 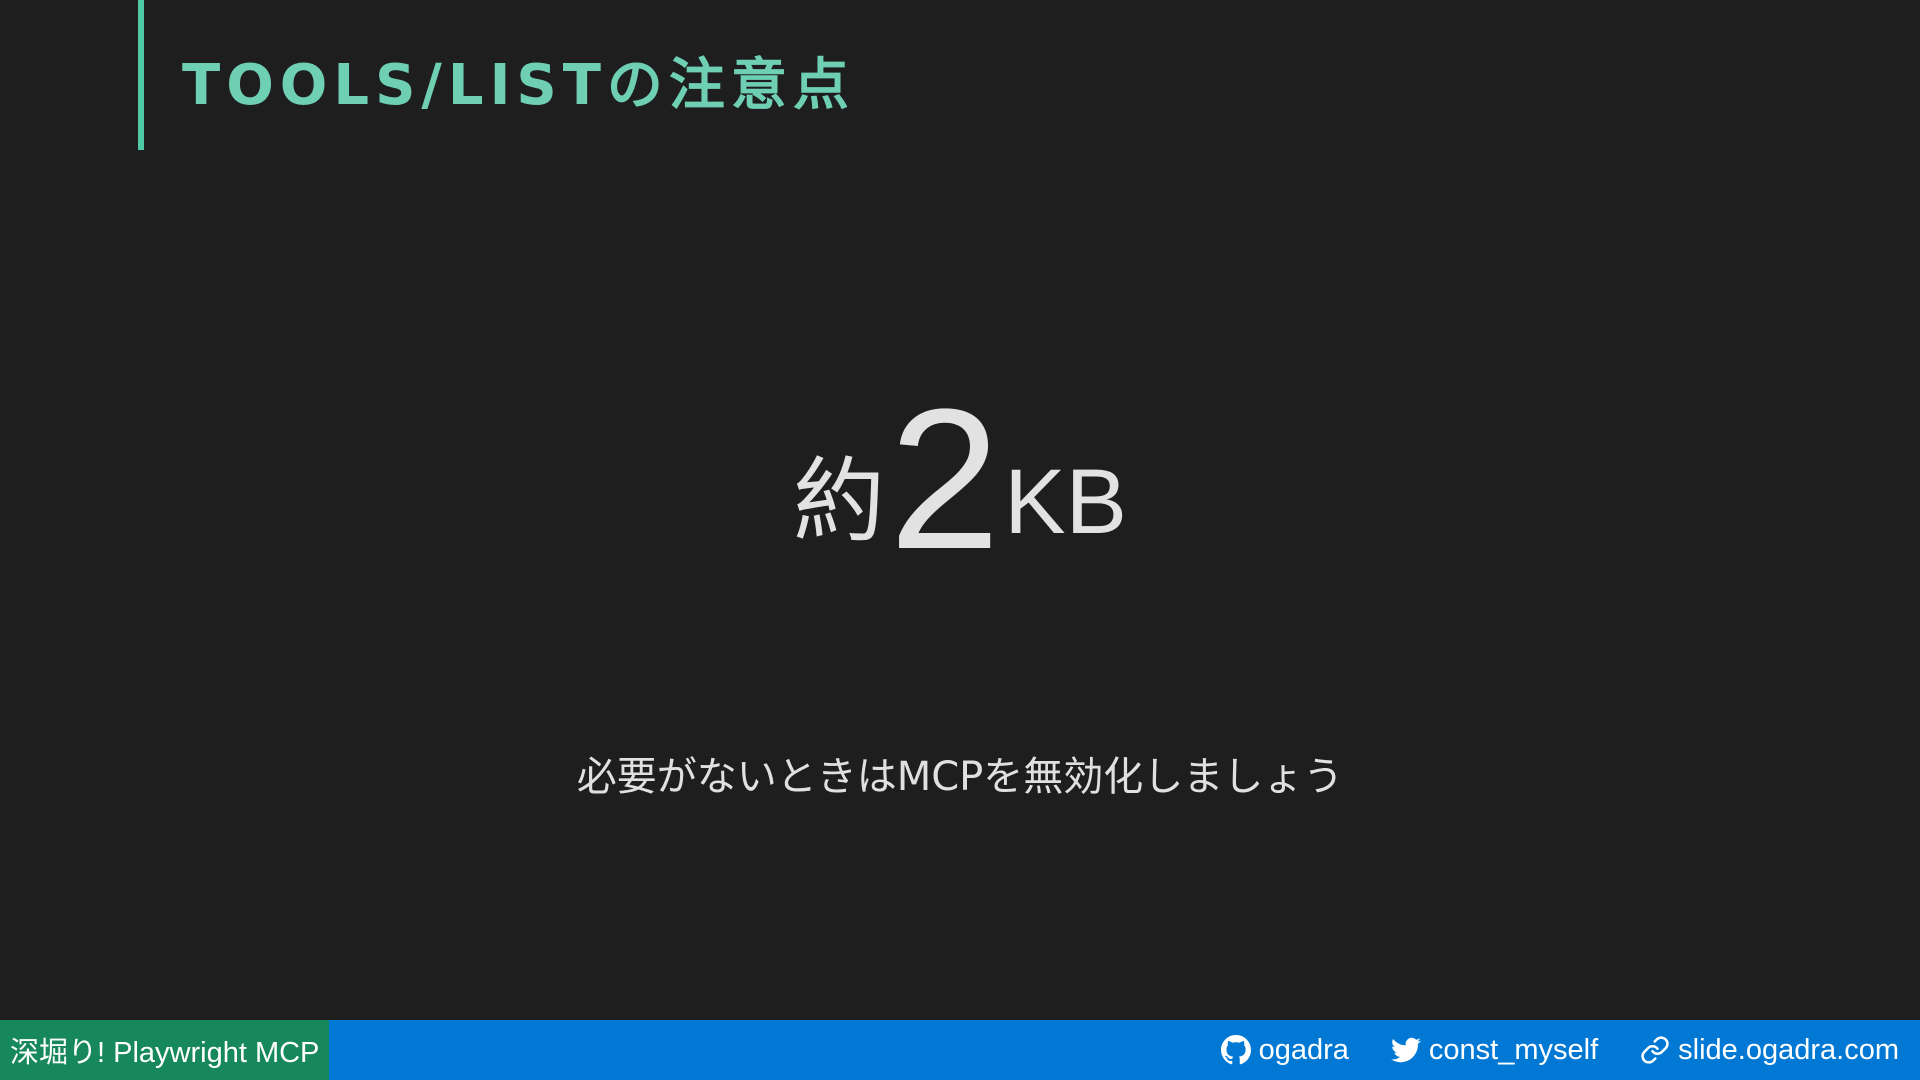 I want to click on website-link-label: slide.ogadra.com, so click(x=1788, y=1049).